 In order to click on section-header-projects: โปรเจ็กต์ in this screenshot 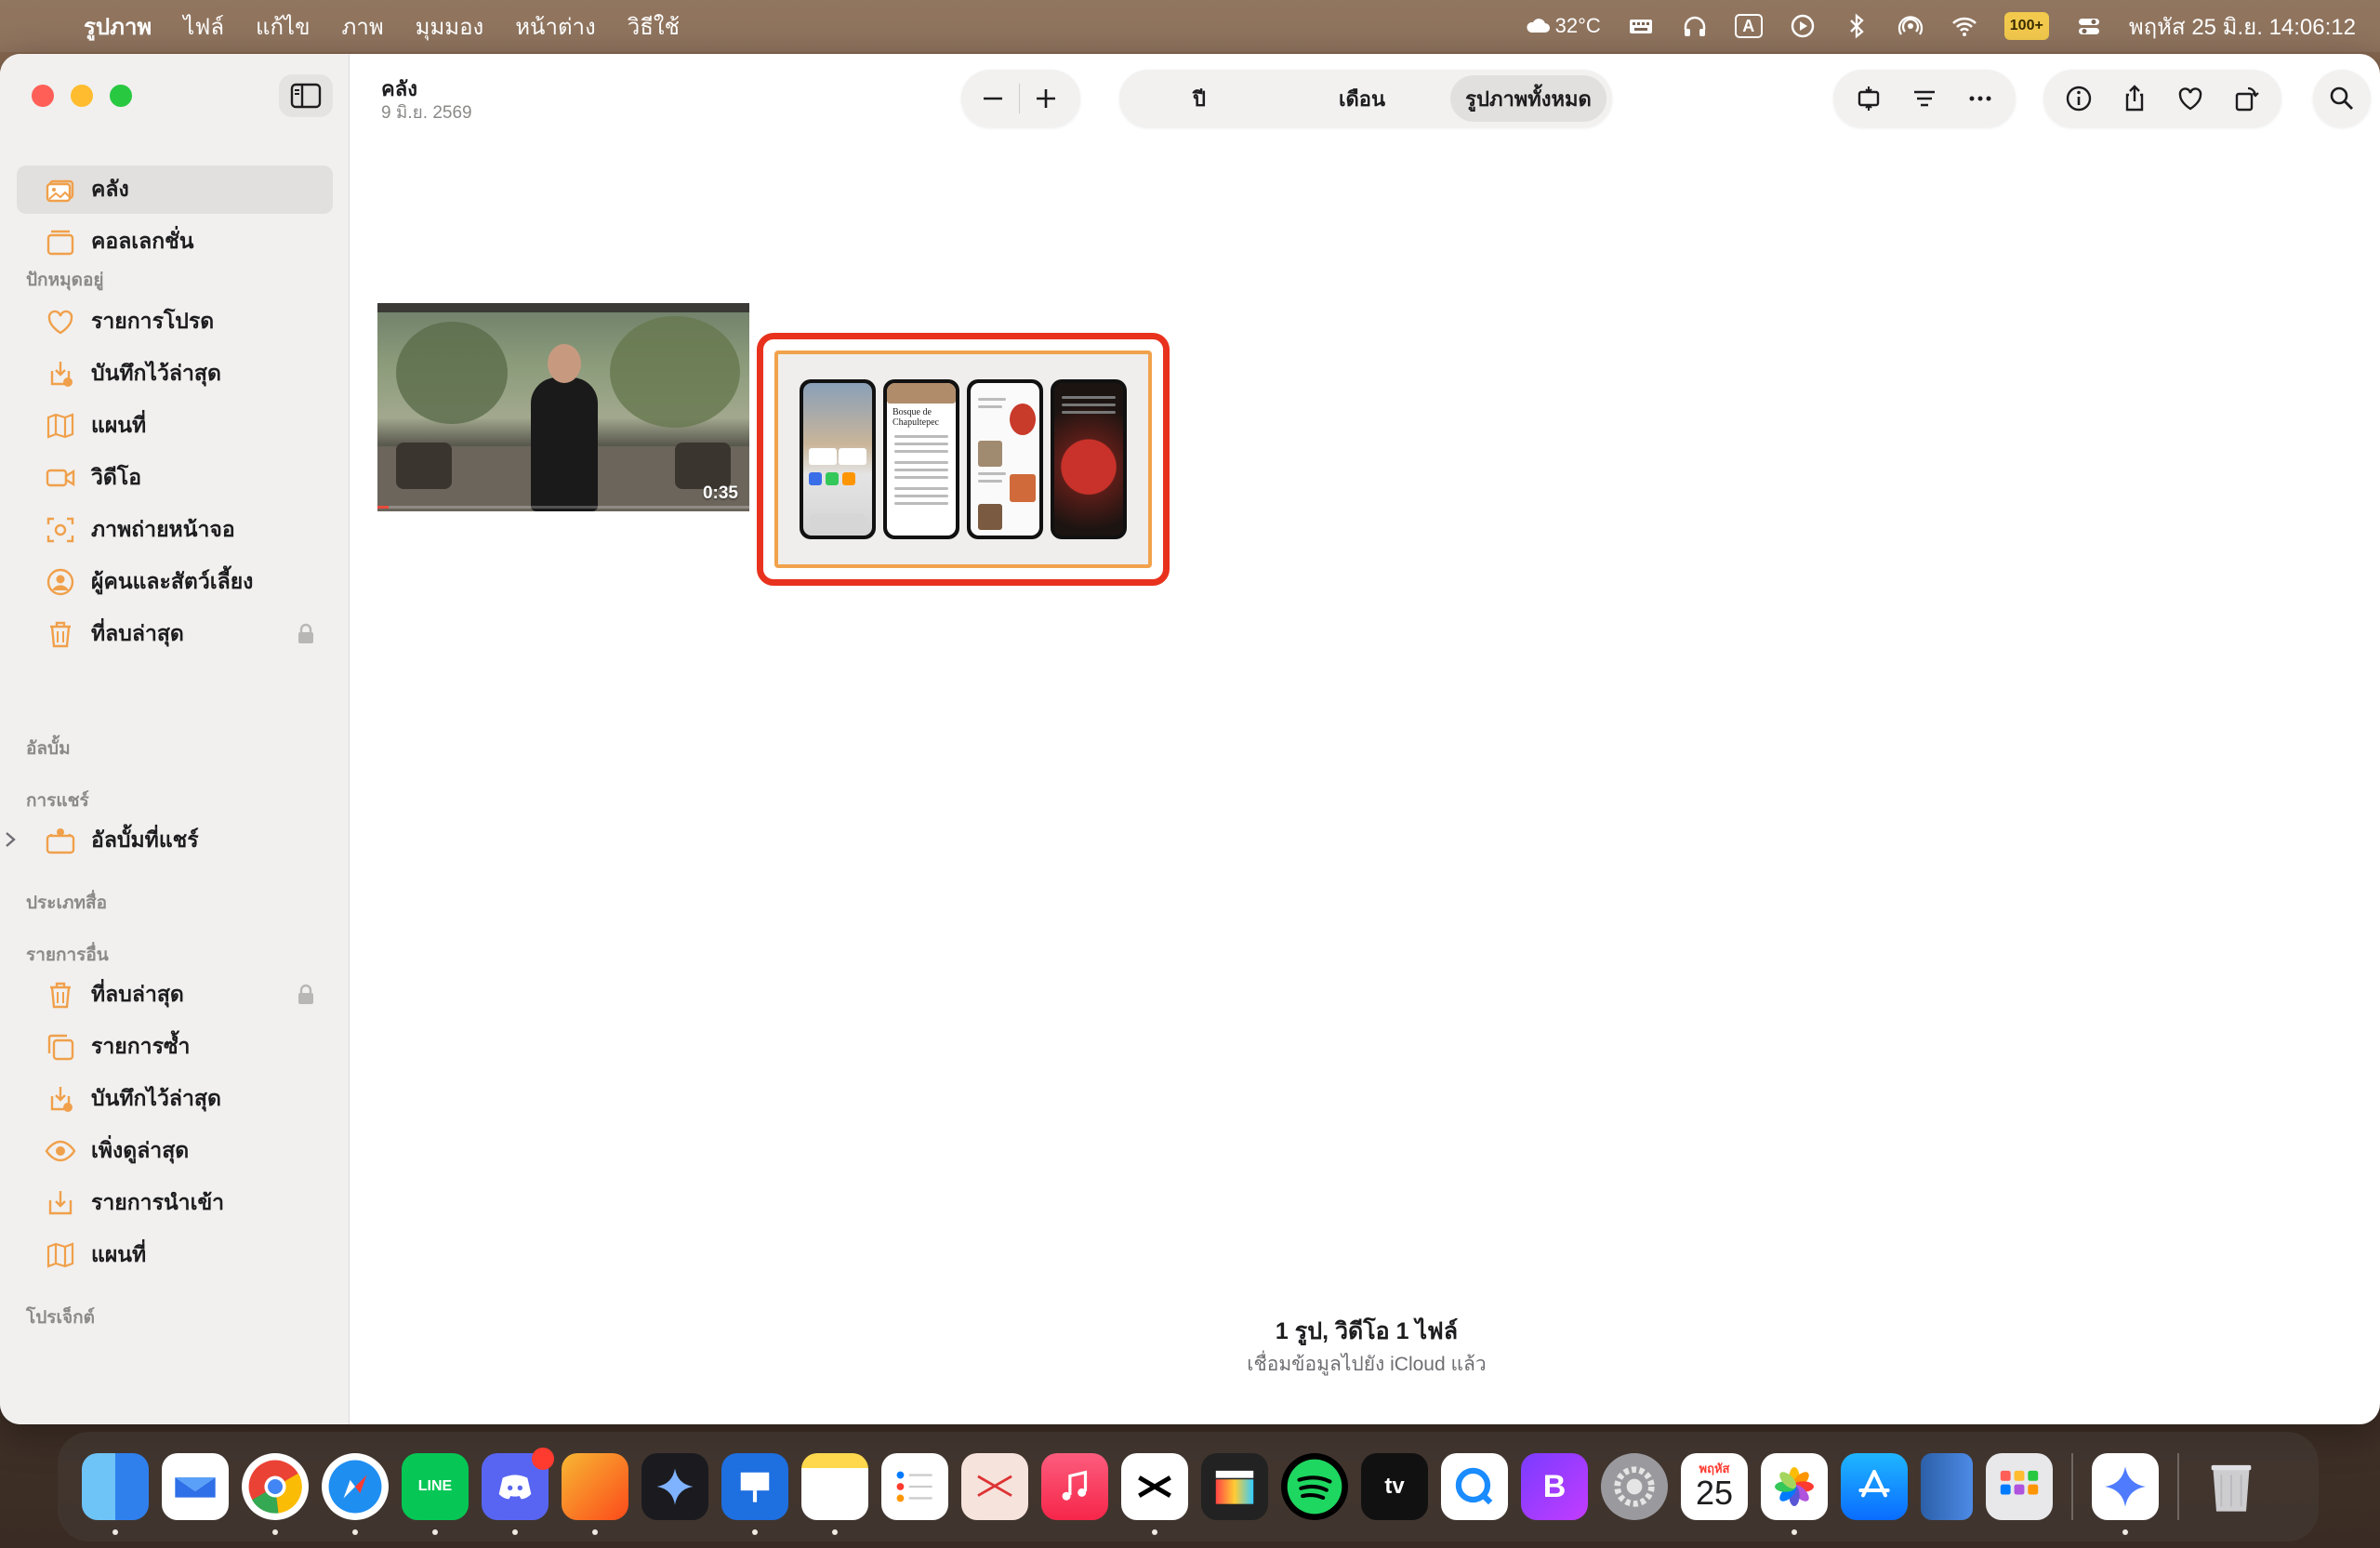, I will do `click(60, 1317)`.